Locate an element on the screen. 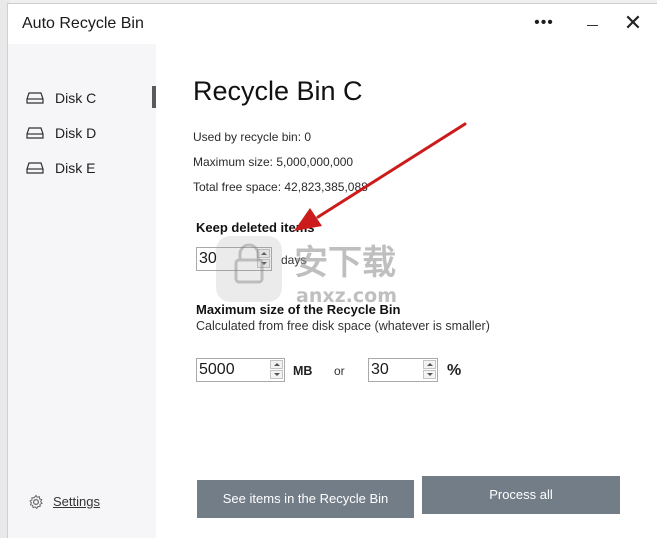  minimize-button is located at coordinates (593, 25).